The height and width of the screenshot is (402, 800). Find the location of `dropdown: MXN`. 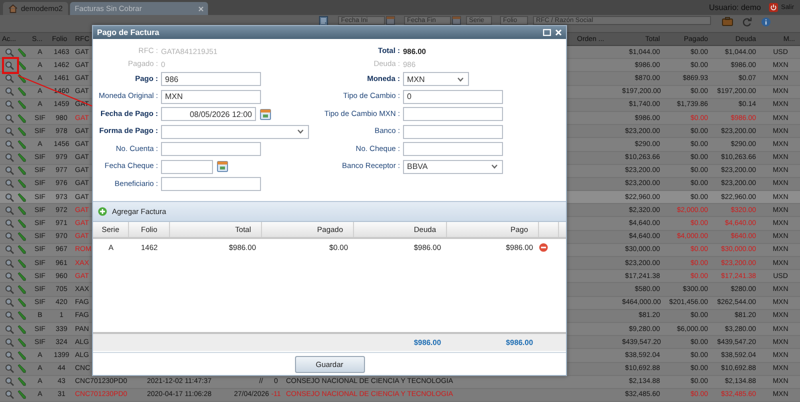

dropdown: MXN is located at coordinates (436, 79).